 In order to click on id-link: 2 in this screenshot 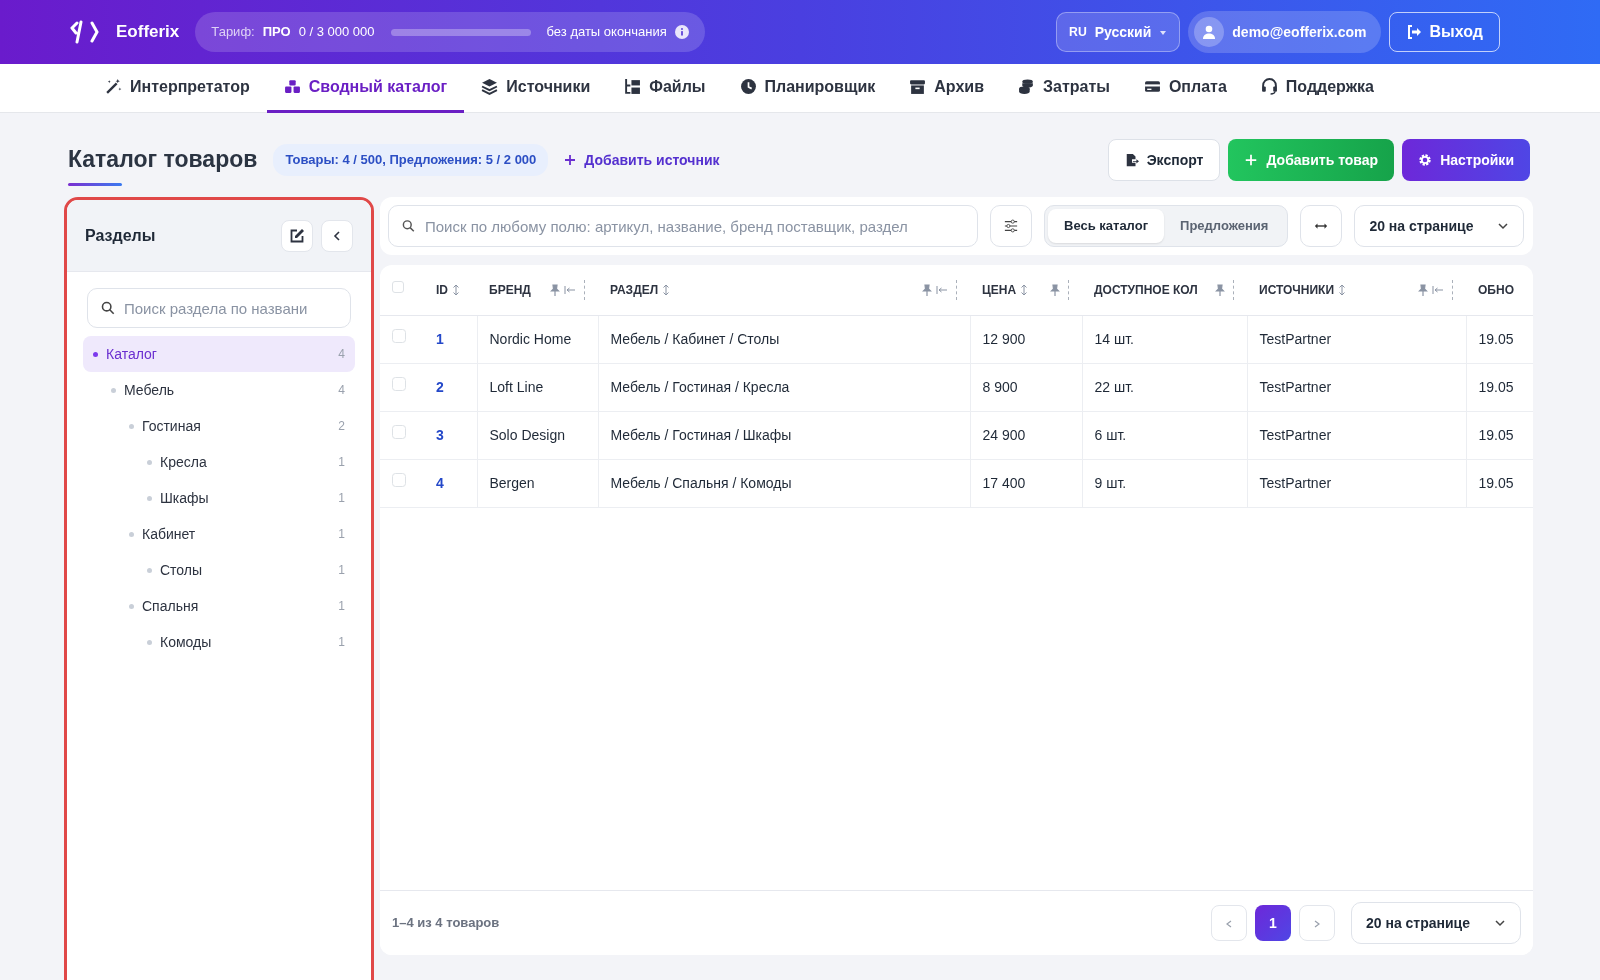, I will do `click(440, 386)`.